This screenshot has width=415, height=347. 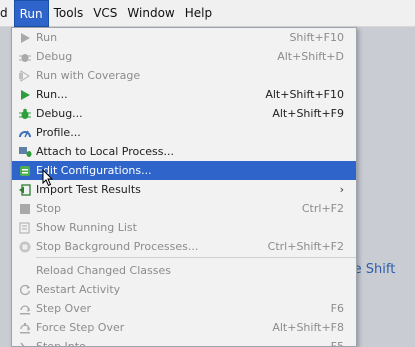 I want to click on menu-item-run: Run Shift+F10, so click(x=184, y=37).